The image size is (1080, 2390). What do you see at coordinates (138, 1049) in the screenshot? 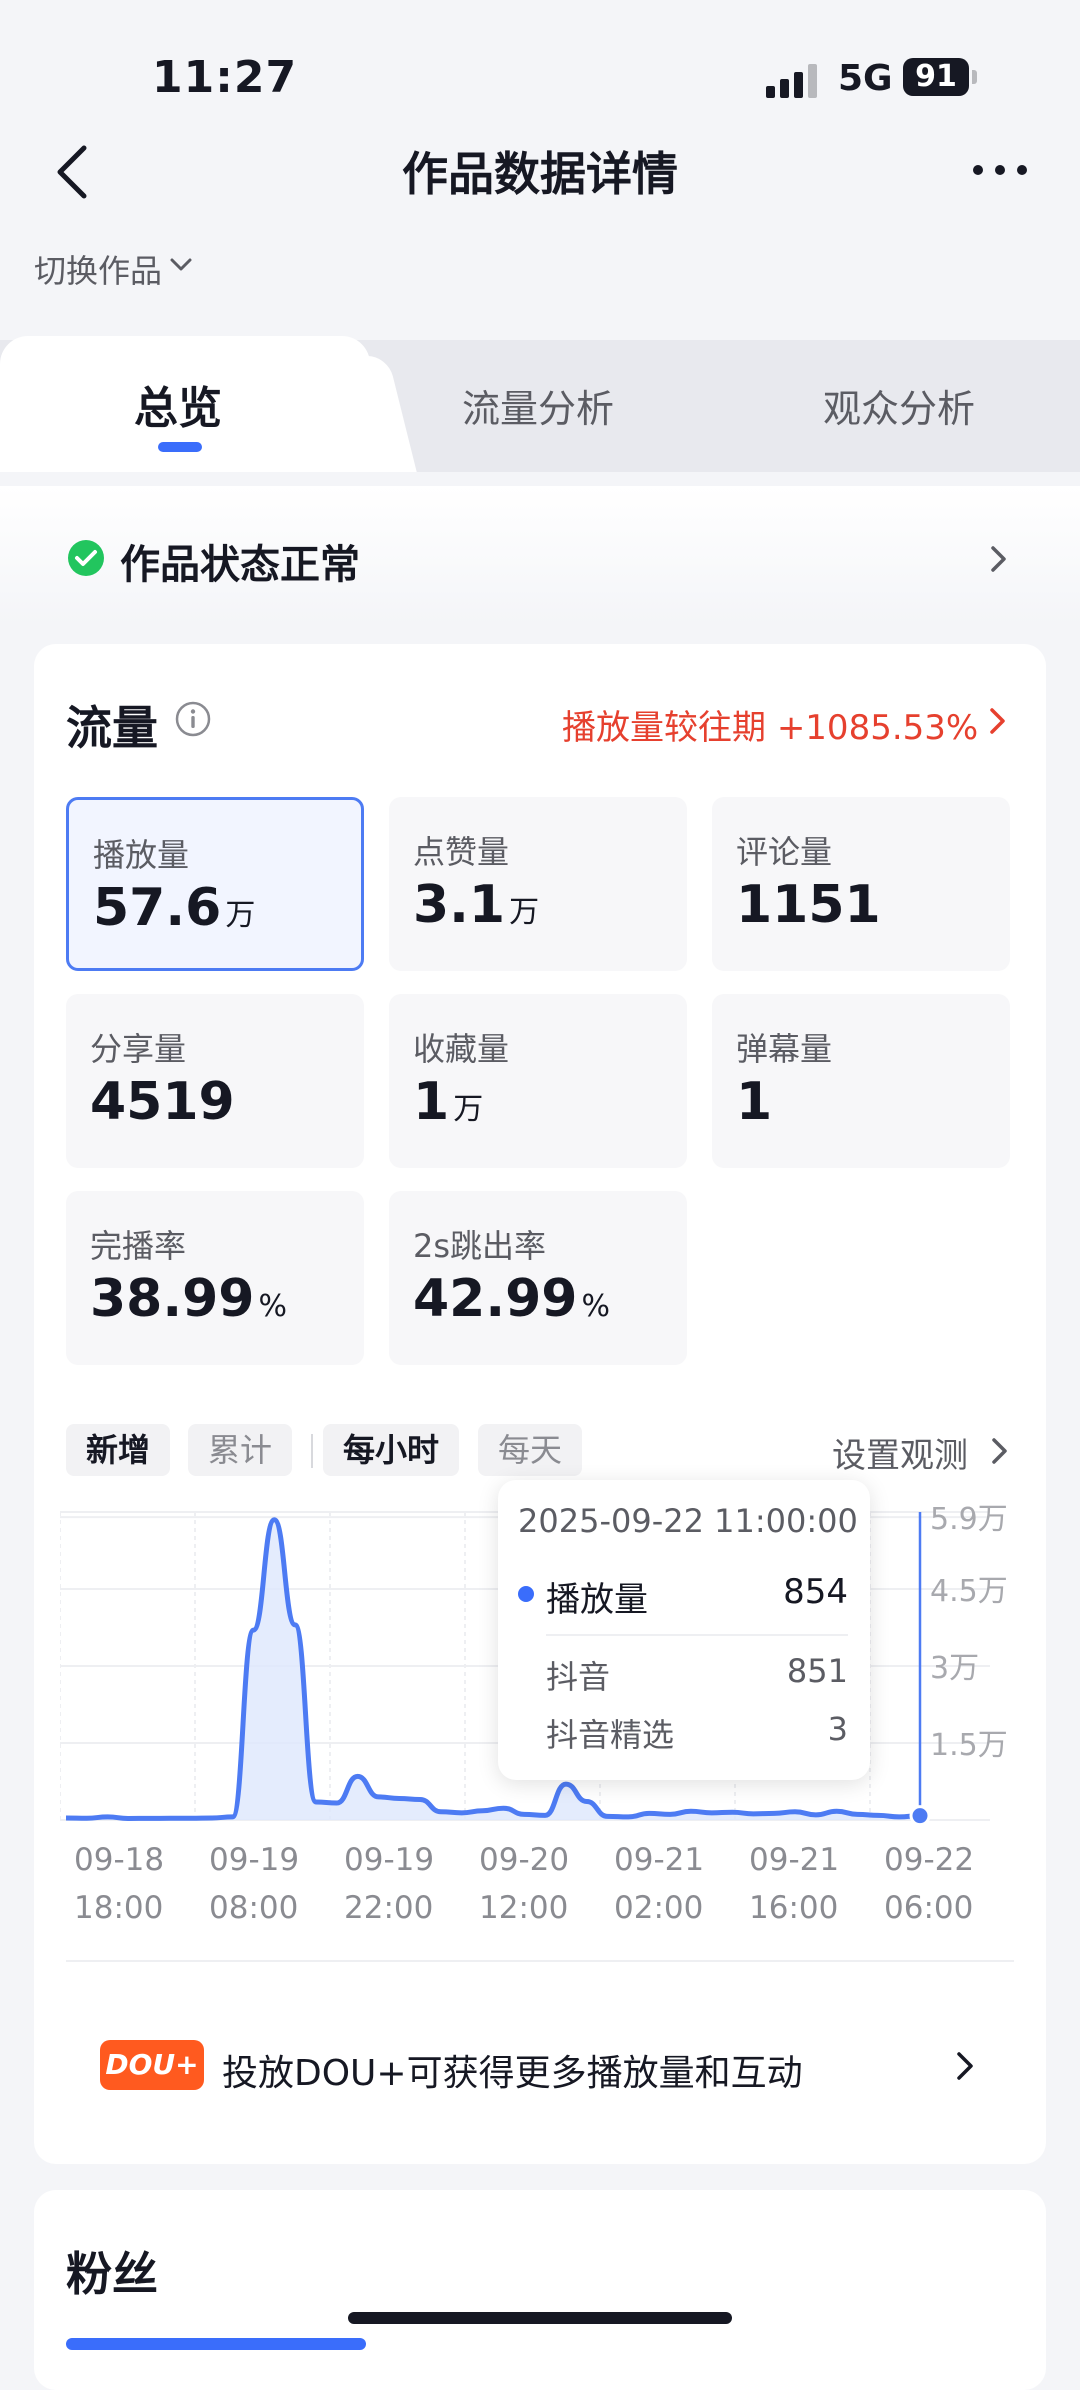
I see `metric-label: 分享量` at bounding box center [138, 1049].